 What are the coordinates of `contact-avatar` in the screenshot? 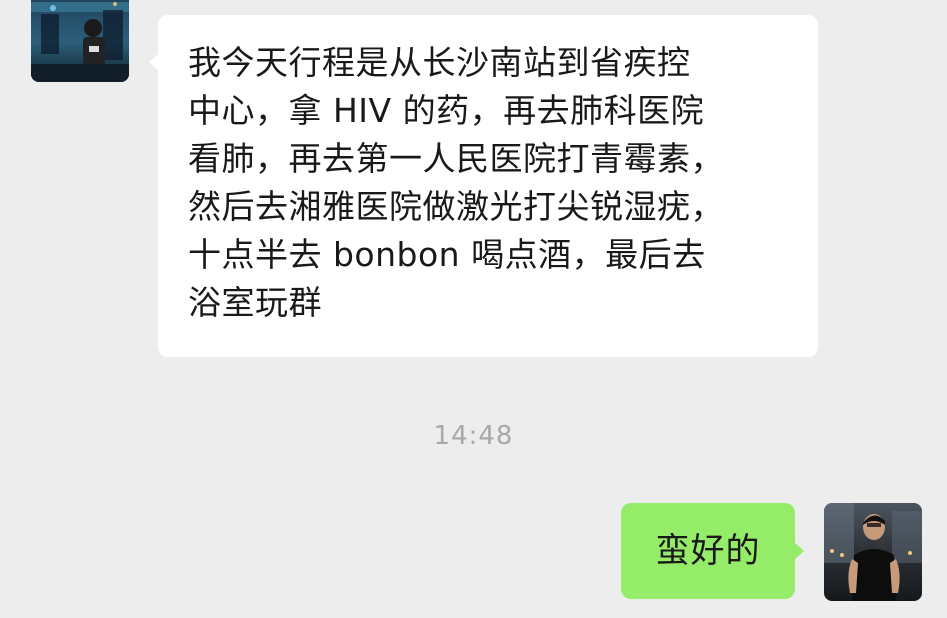 It's located at (80, 41).